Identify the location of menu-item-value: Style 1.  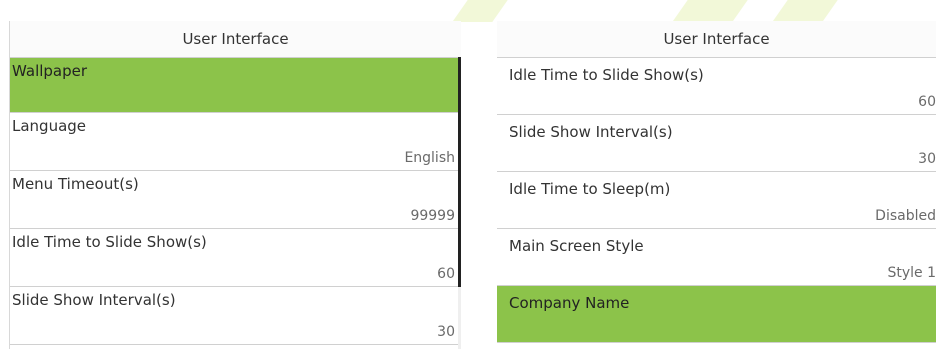
(911, 273).